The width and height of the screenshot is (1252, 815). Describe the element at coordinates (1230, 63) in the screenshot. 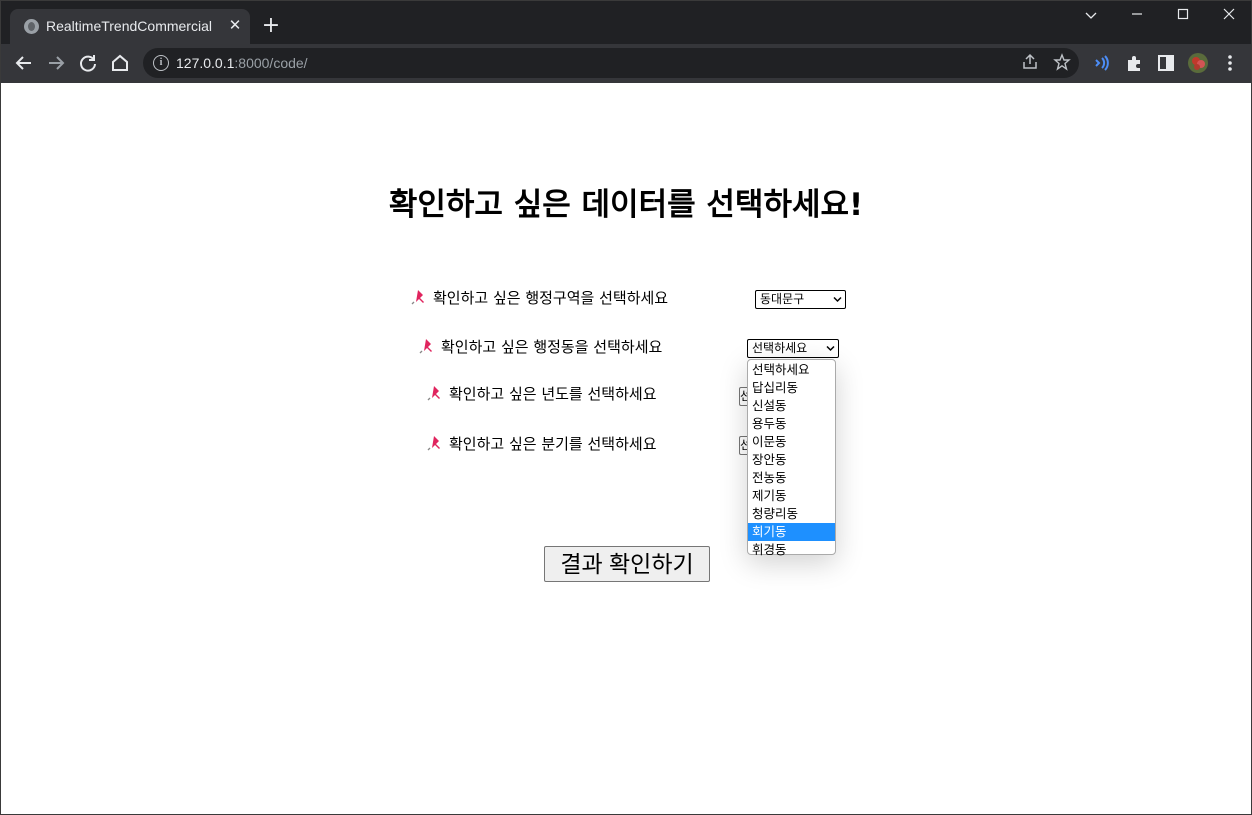

I see `menu-icon` at that location.